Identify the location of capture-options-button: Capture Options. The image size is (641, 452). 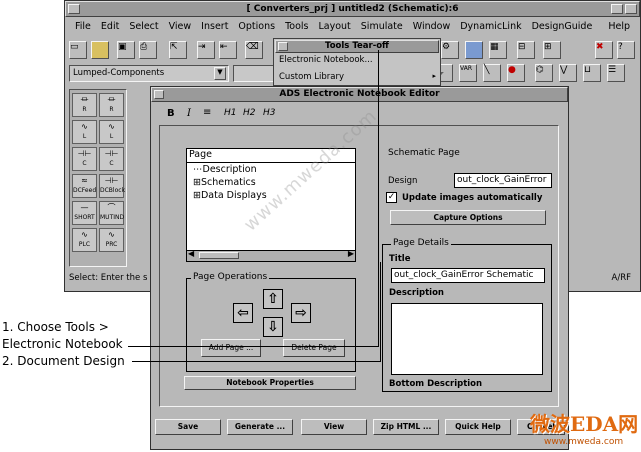
(468, 217).